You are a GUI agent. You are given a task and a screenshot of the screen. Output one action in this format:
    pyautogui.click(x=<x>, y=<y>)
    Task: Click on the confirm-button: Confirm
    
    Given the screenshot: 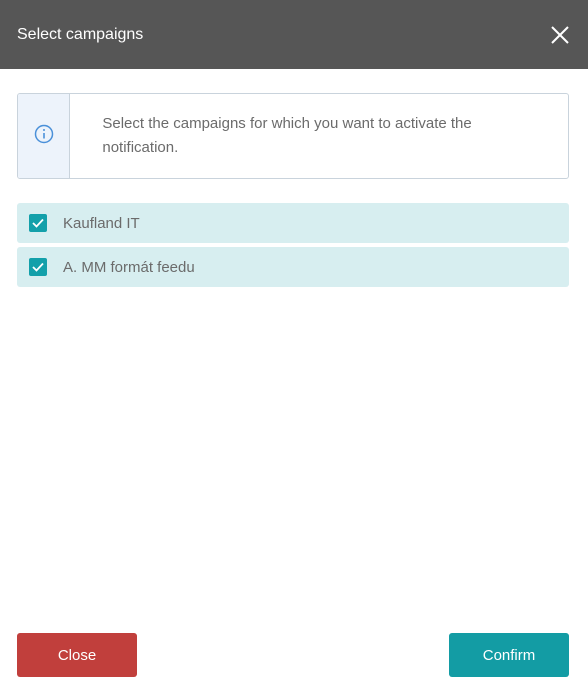 What is the action you would take?
    pyautogui.click(x=509, y=655)
    